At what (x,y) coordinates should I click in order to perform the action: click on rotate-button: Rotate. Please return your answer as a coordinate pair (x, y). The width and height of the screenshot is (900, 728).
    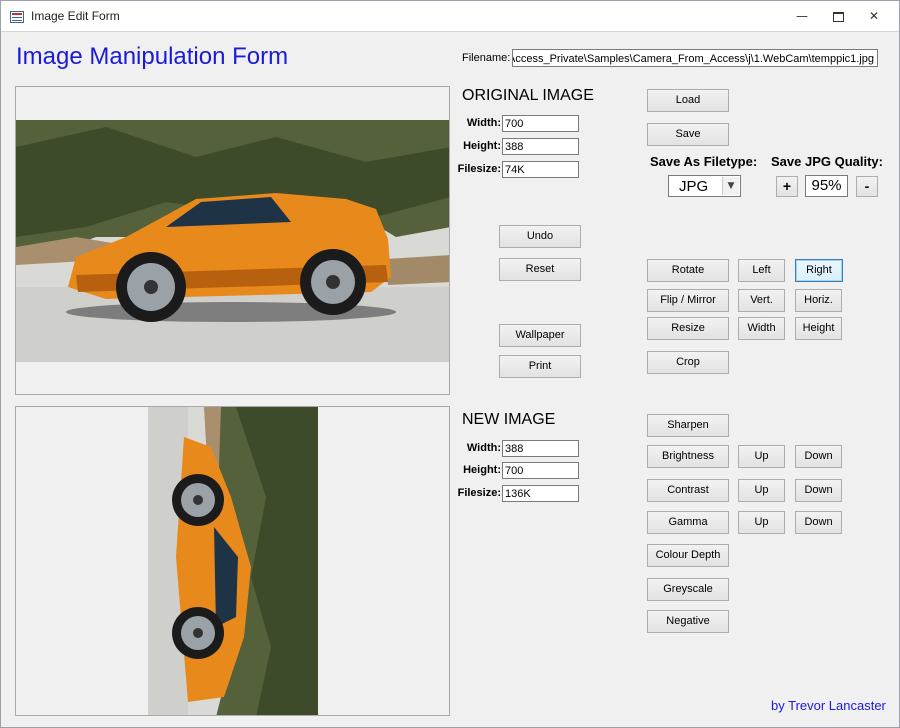
    Looking at the image, I should click on (688, 270).